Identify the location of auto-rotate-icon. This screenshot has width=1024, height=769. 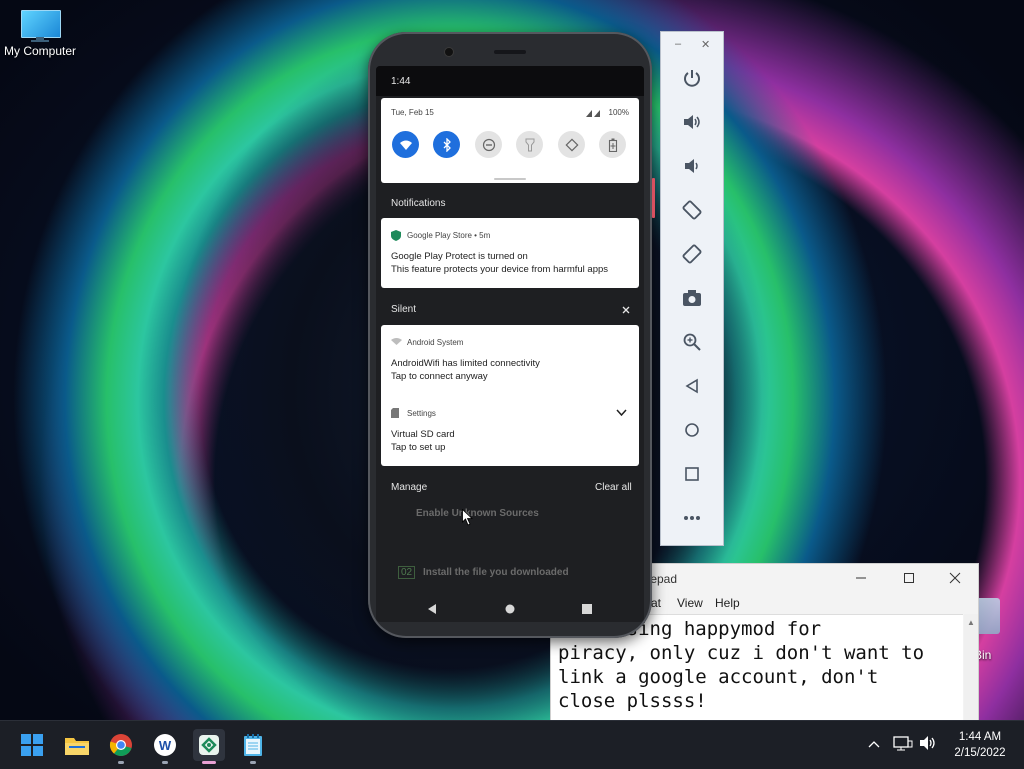
(571, 144).